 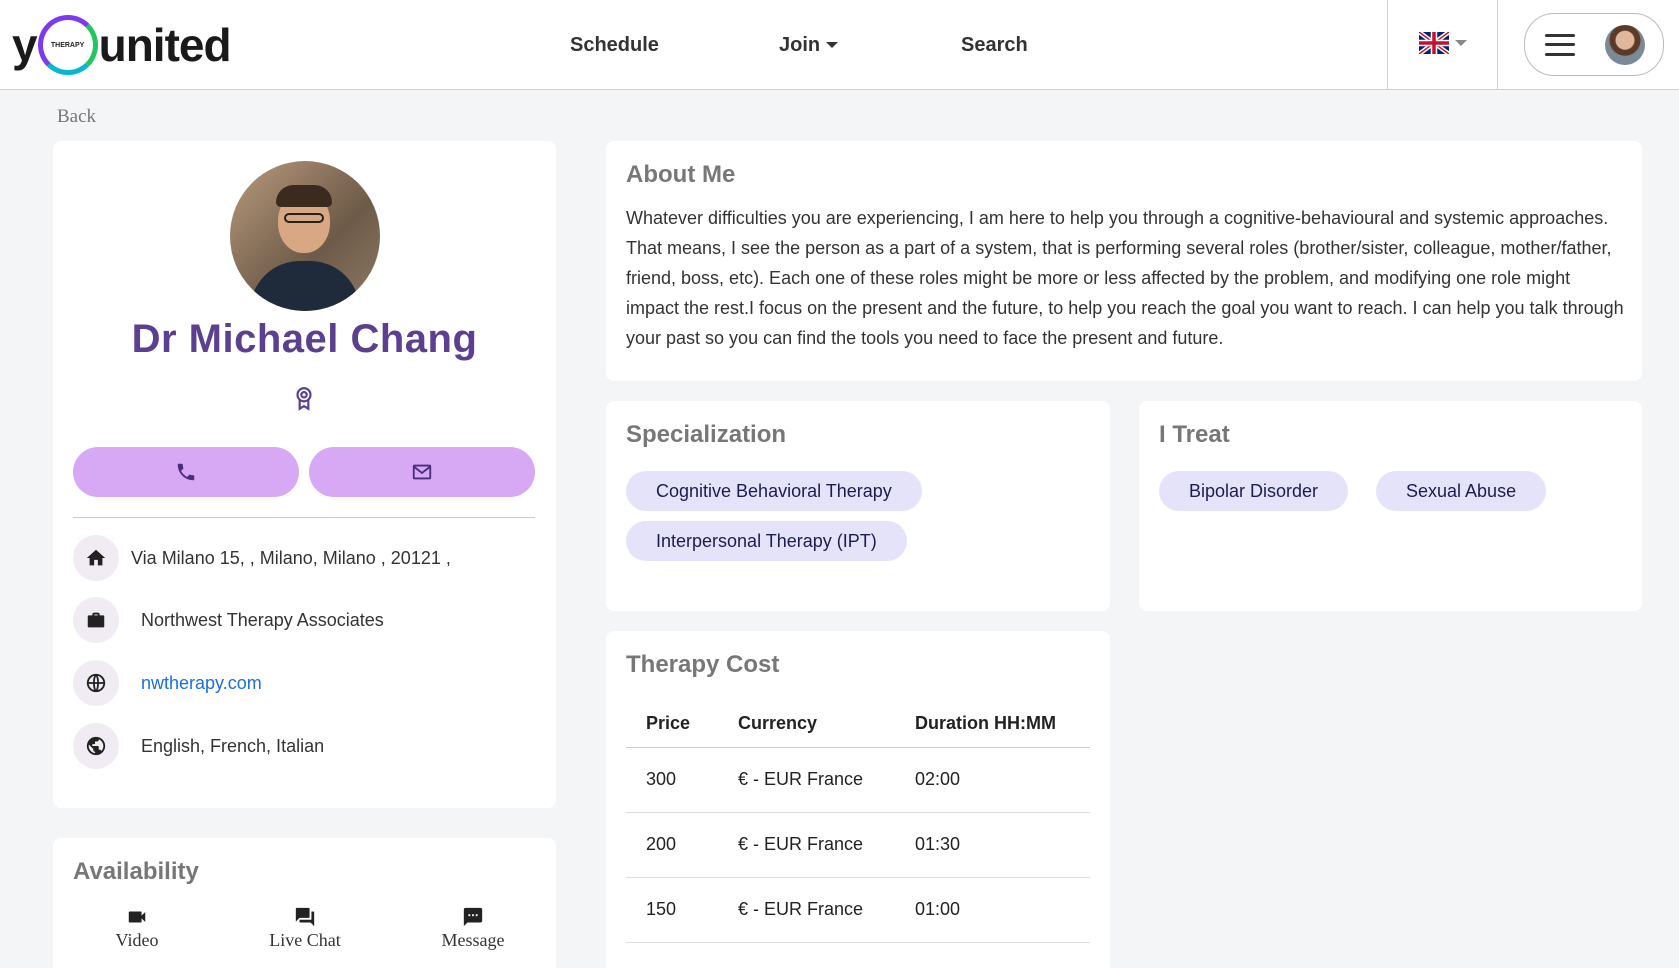 What do you see at coordinates (96, 683) in the screenshot?
I see `globe-icon` at bounding box center [96, 683].